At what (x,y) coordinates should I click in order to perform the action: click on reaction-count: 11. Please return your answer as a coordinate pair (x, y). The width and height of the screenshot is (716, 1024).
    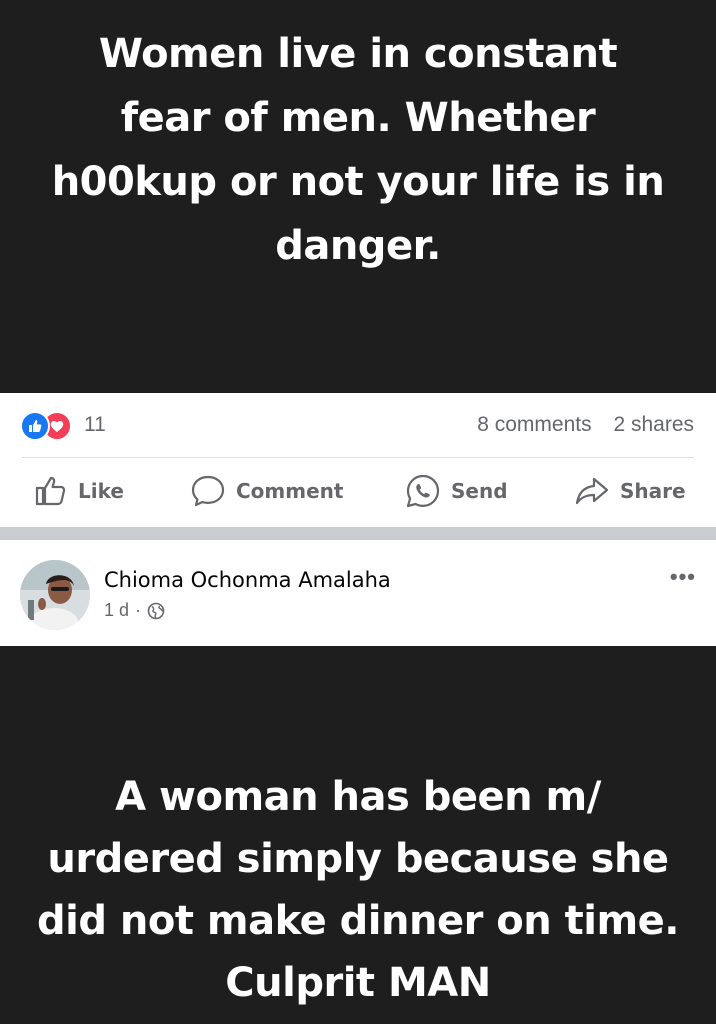
    Looking at the image, I should click on (95, 425).